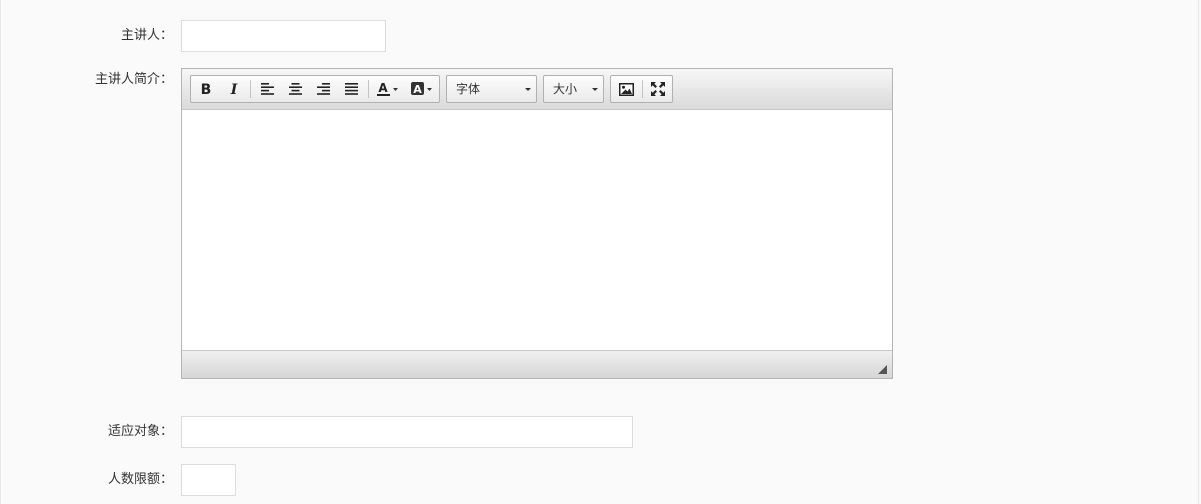 The image size is (1201, 504). I want to click on highlight-color-button: A, so click(422, 89).